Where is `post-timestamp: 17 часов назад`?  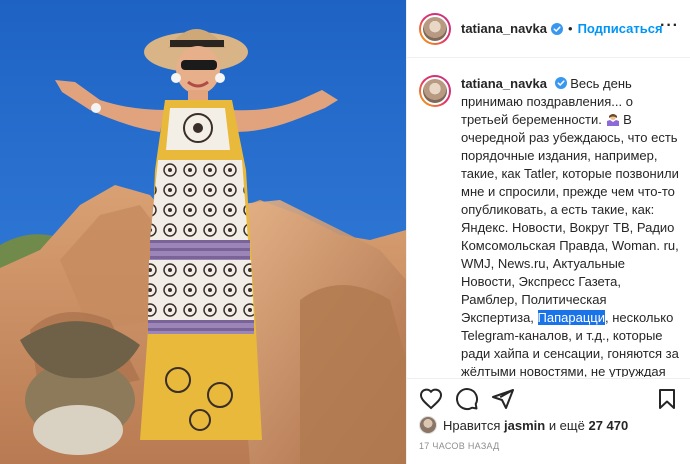 post-timestamp: 17 часов назад is located at coordinates (459, 446).